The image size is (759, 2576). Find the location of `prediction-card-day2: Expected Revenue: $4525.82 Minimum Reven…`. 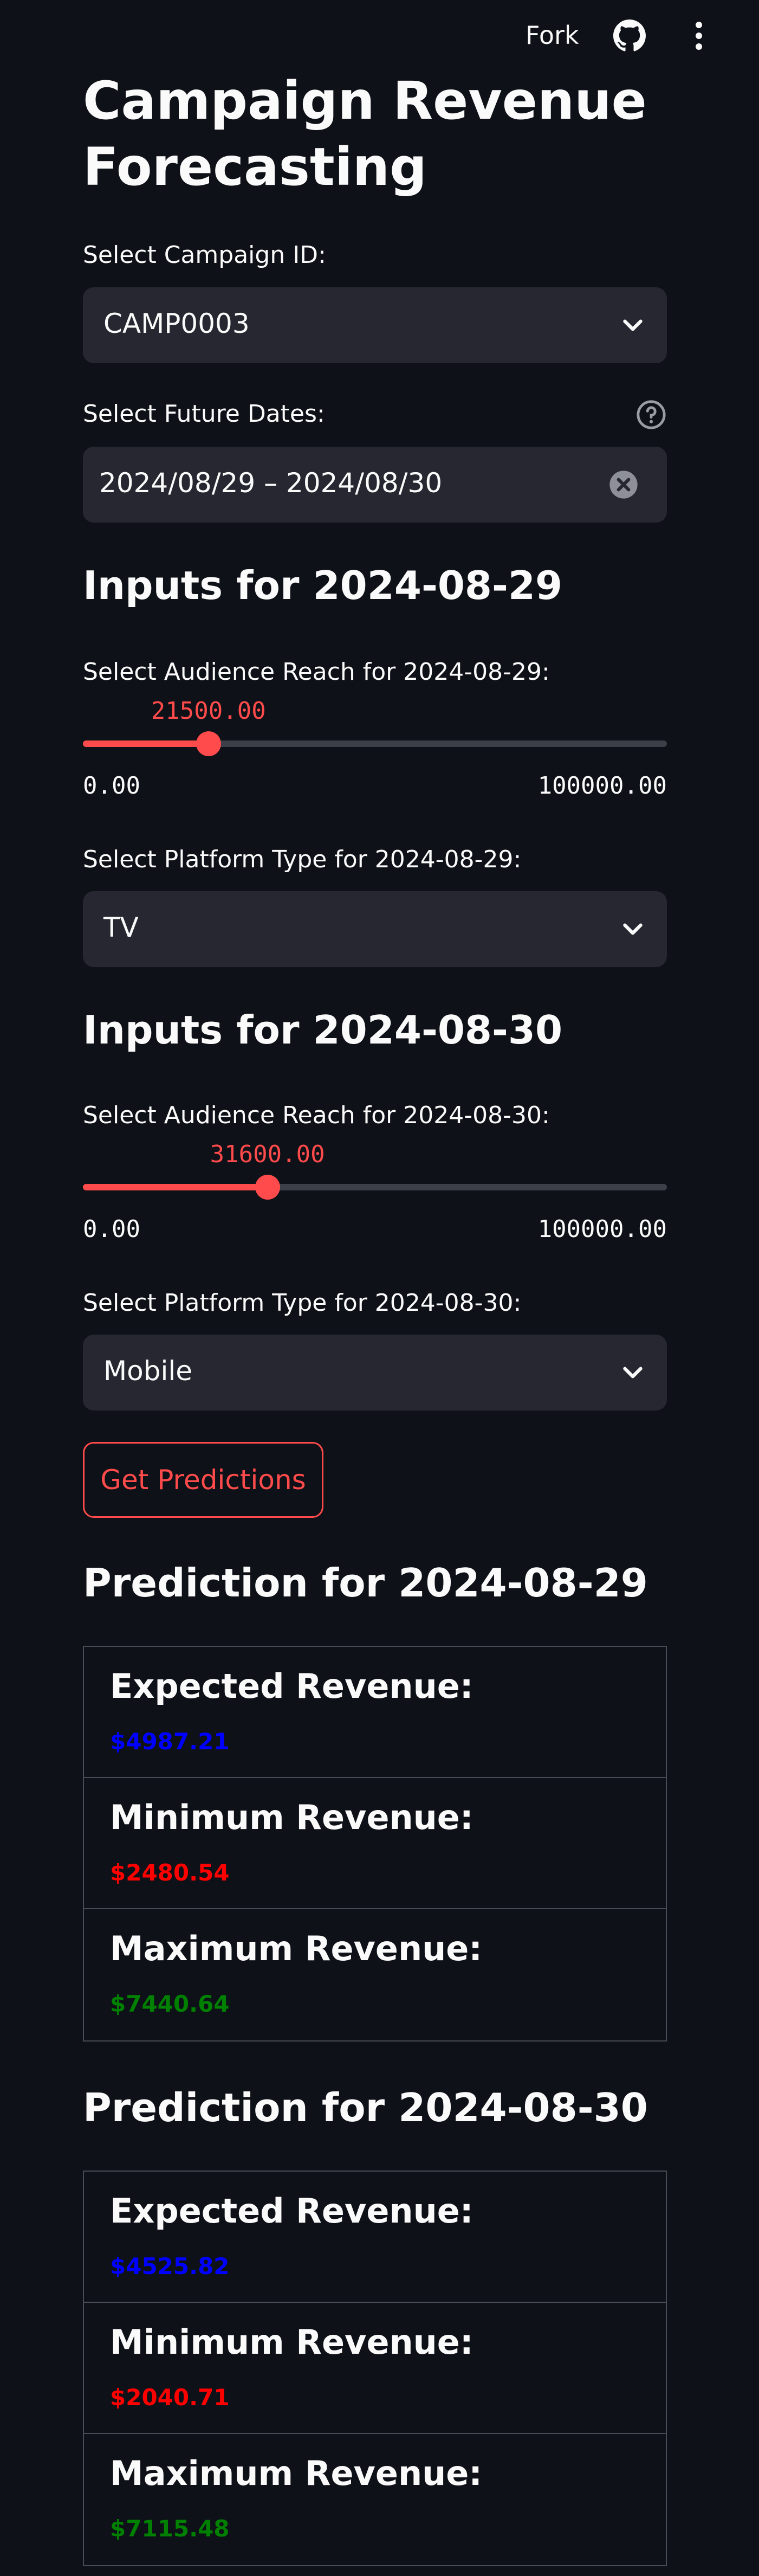

prediction-card-day2: Expected Revenue: $4525.82 Minimum Reven… is located at coordinates (375, 2368).